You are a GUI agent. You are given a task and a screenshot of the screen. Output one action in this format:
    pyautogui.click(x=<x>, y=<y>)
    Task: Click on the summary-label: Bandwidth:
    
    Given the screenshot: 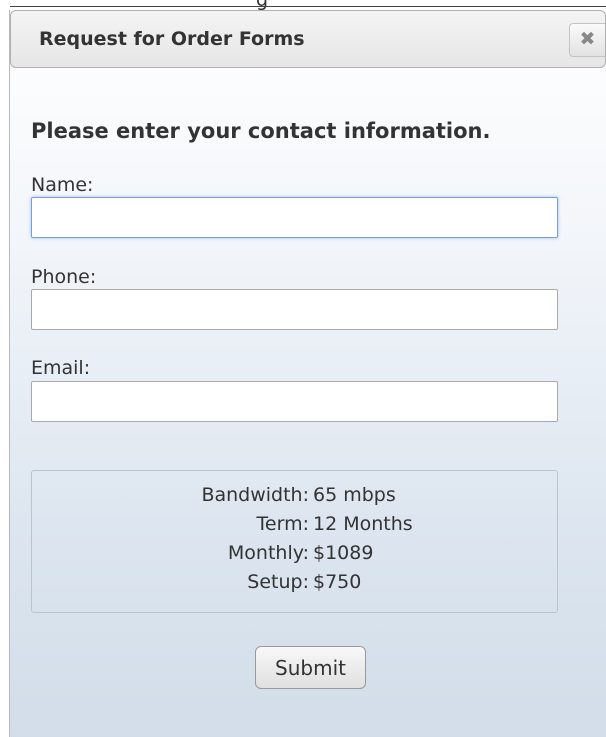 What is the action you would take?
    pyautogui.click(x=255, y=495)
    